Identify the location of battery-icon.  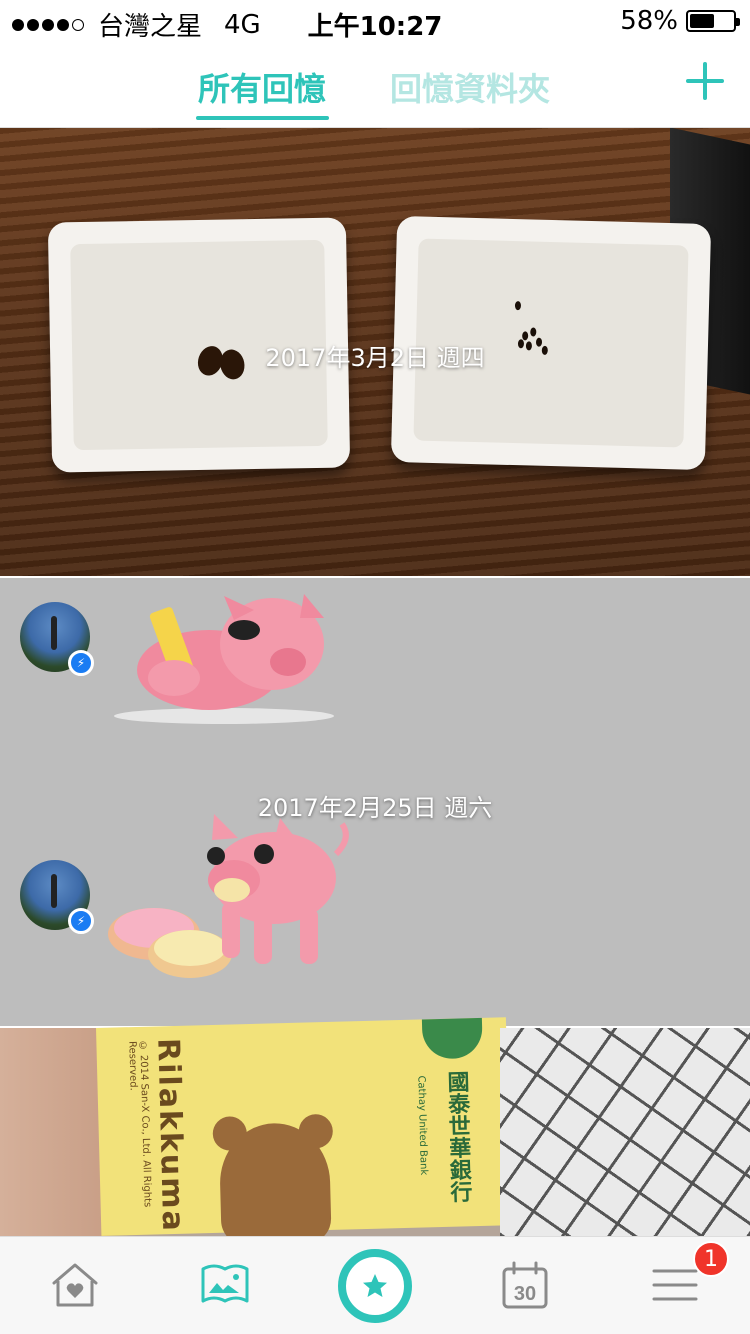
(713, 21).